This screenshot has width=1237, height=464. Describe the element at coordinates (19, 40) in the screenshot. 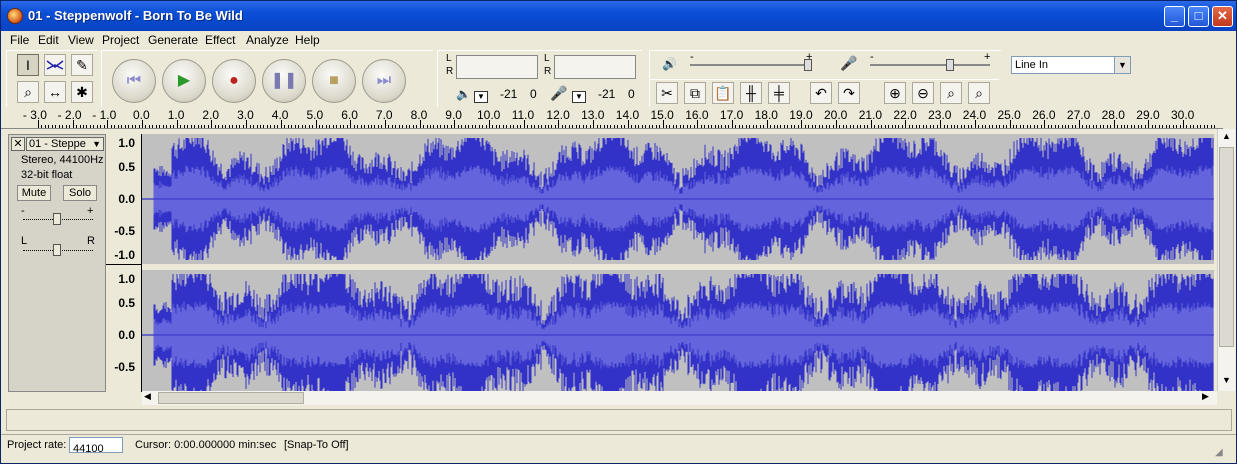

I see `menu-file: File` at that location.